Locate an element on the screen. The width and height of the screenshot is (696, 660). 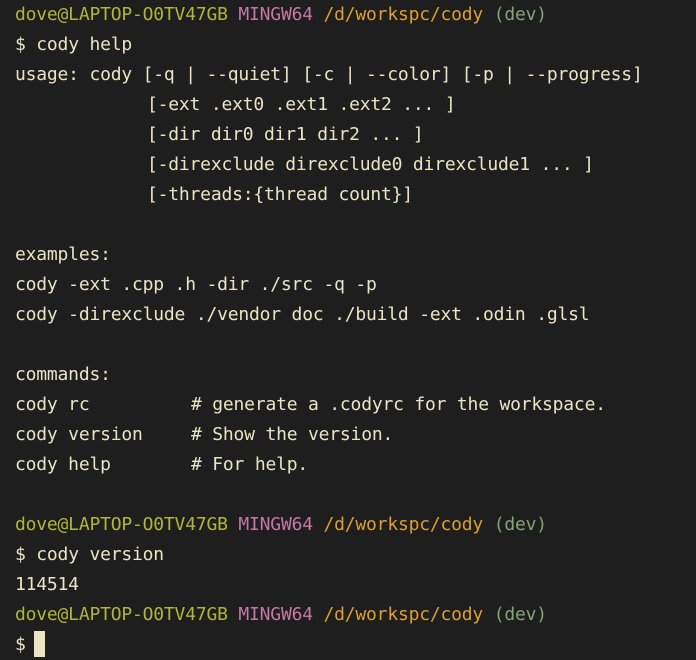
usage-line: [-dir dir0 dir1 dir2 ... ] is located at coordinates (285, 134).